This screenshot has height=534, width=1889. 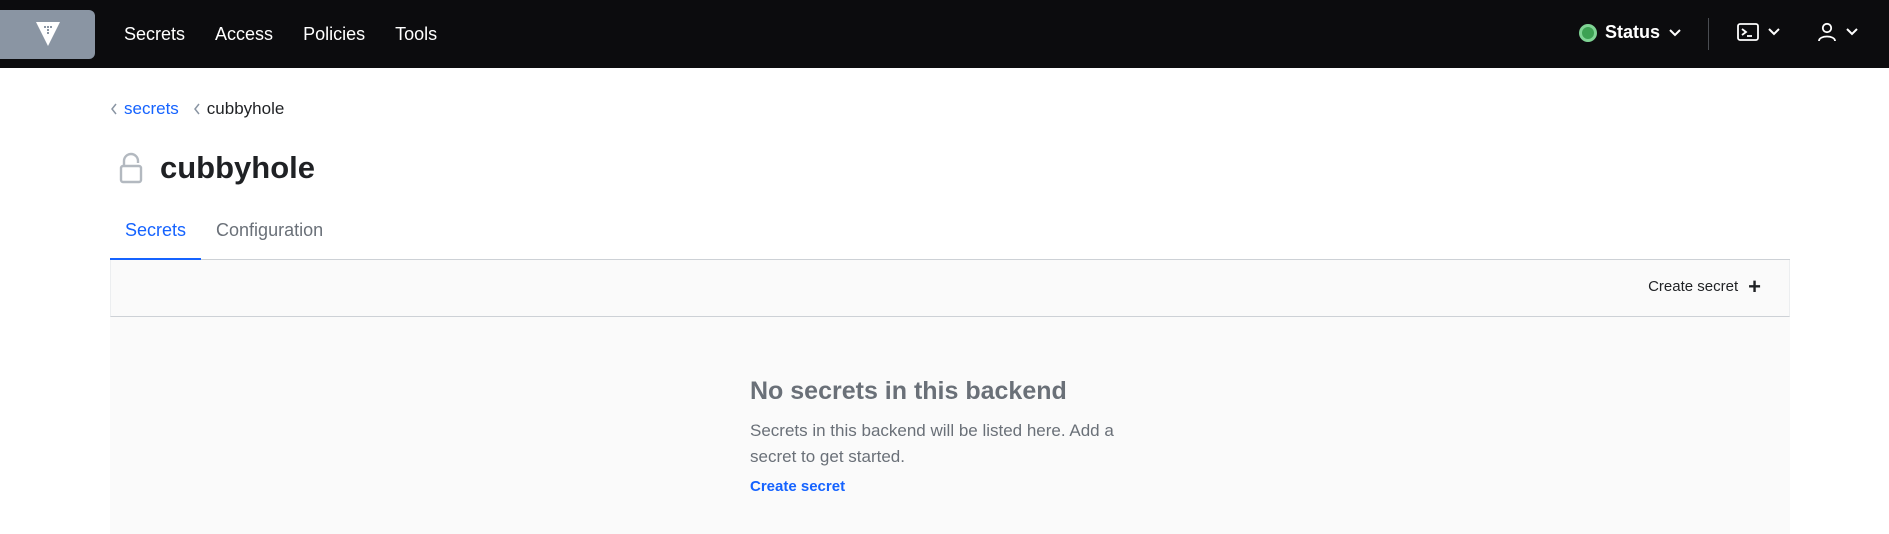 I want to click on page-header: cubbyhole, so click(x=216, y=168).